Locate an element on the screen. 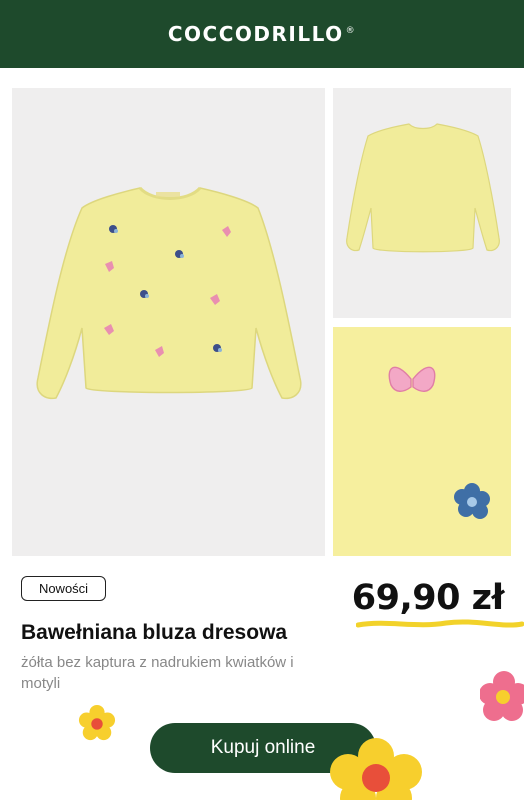 This screenshot has height=800, width=524. product-image-back is located at coordinates (422, 203).